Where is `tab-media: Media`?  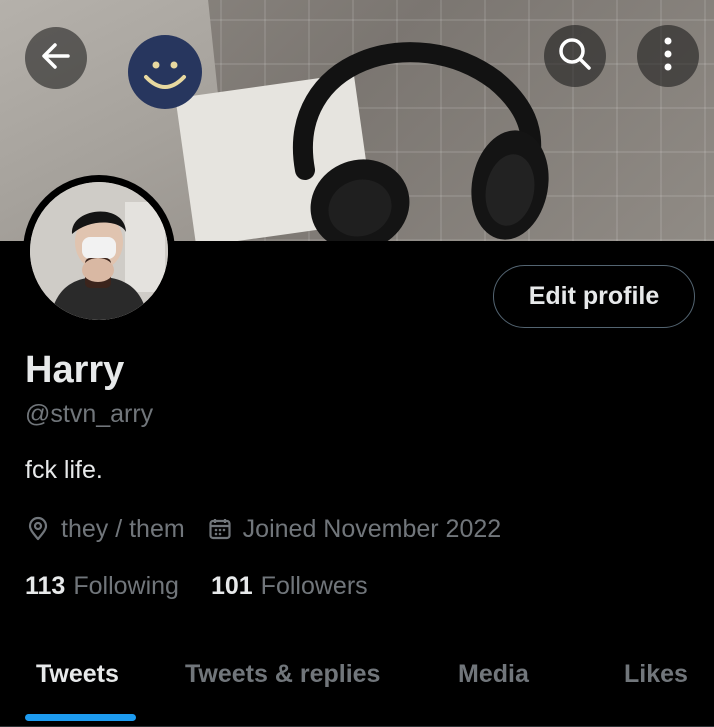
tab-media: Media is located at coordinates (493, 674).